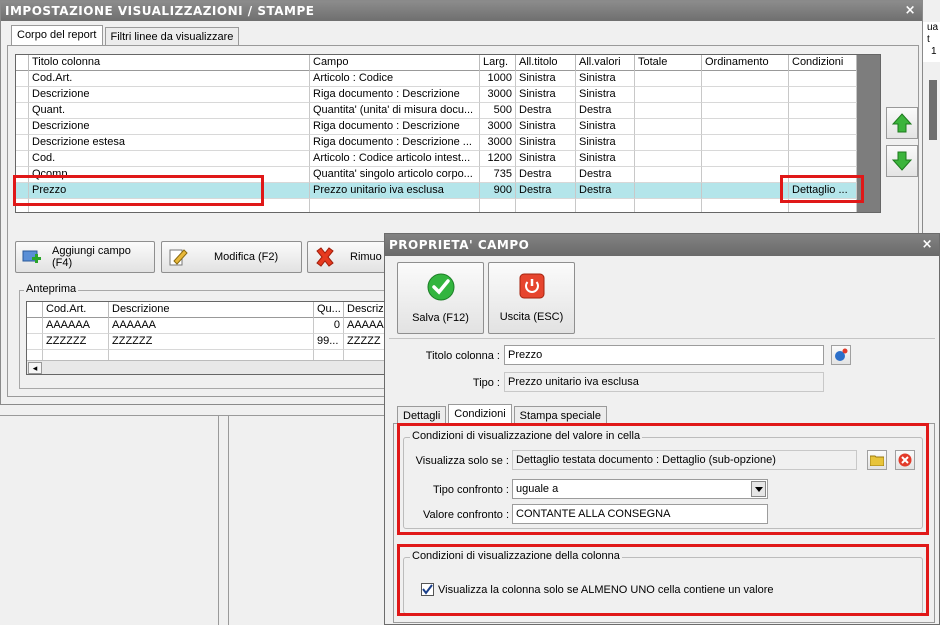 The width and height of the screenshot is (940, 625). I want to click on cell-titolo: Quant., so click(169, 111).